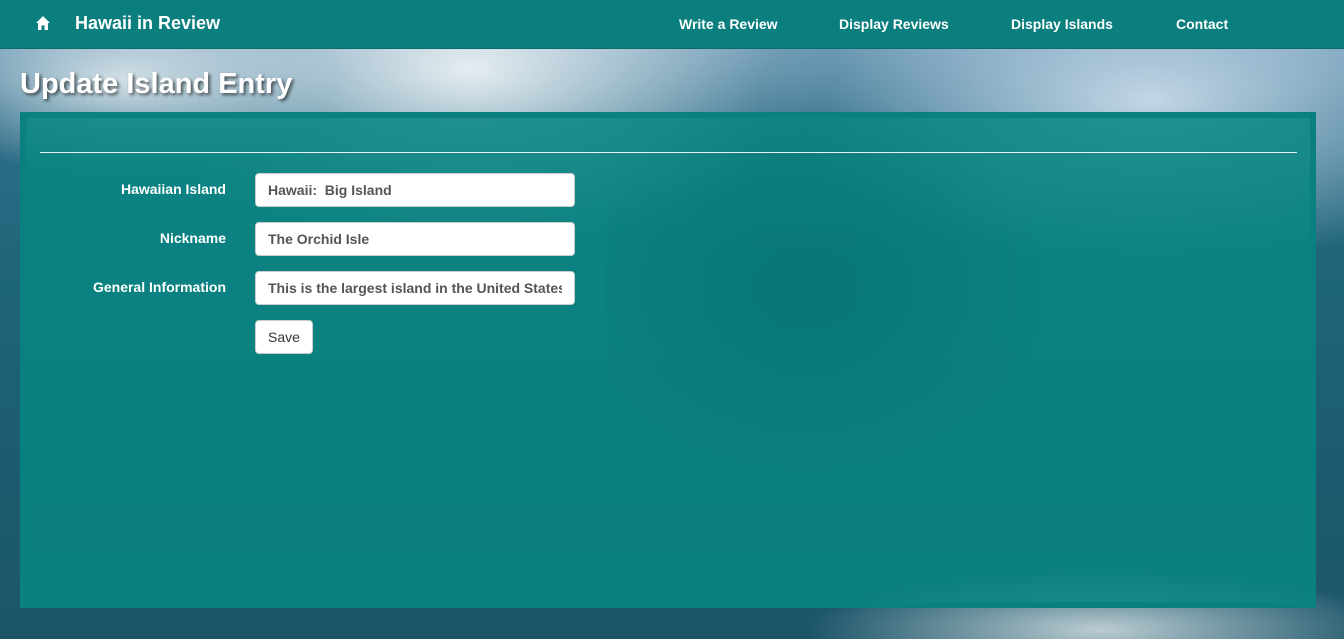  I want to click on general-information-label: General Information, so click(159, 287).